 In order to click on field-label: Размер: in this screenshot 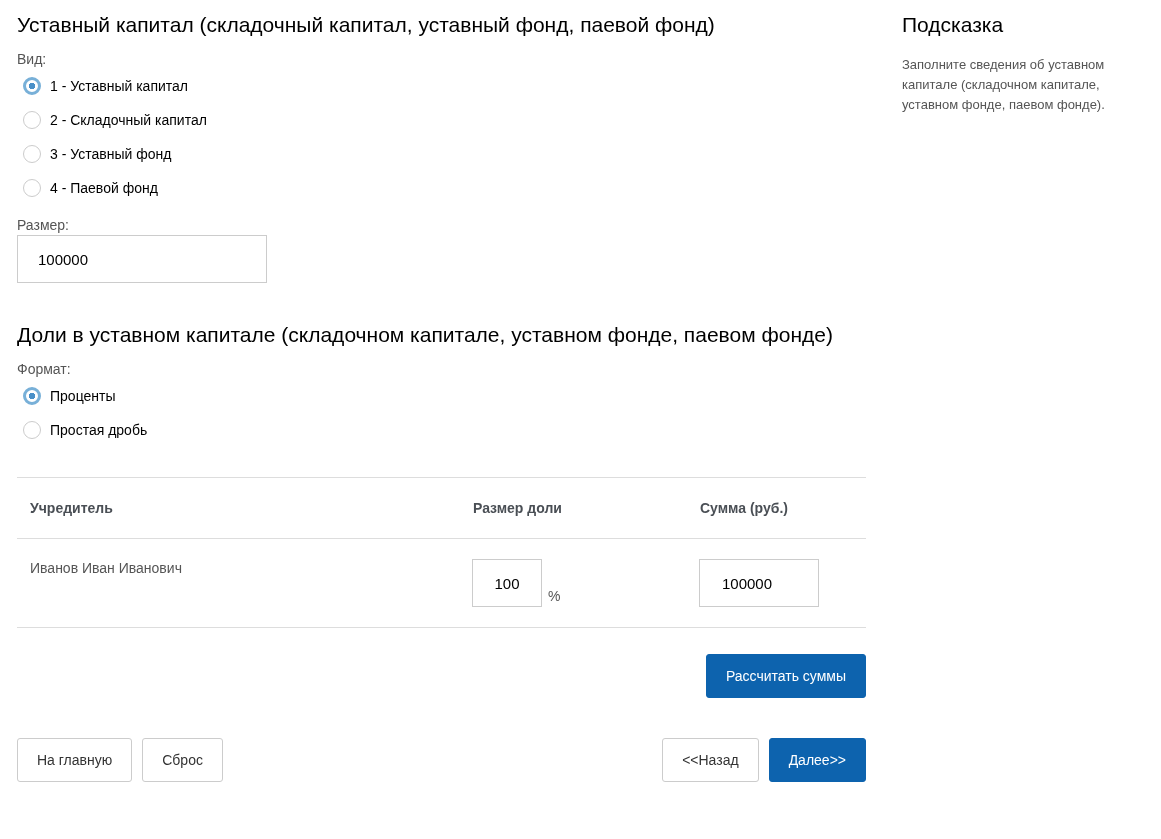, I will do `click(43, 225)`.